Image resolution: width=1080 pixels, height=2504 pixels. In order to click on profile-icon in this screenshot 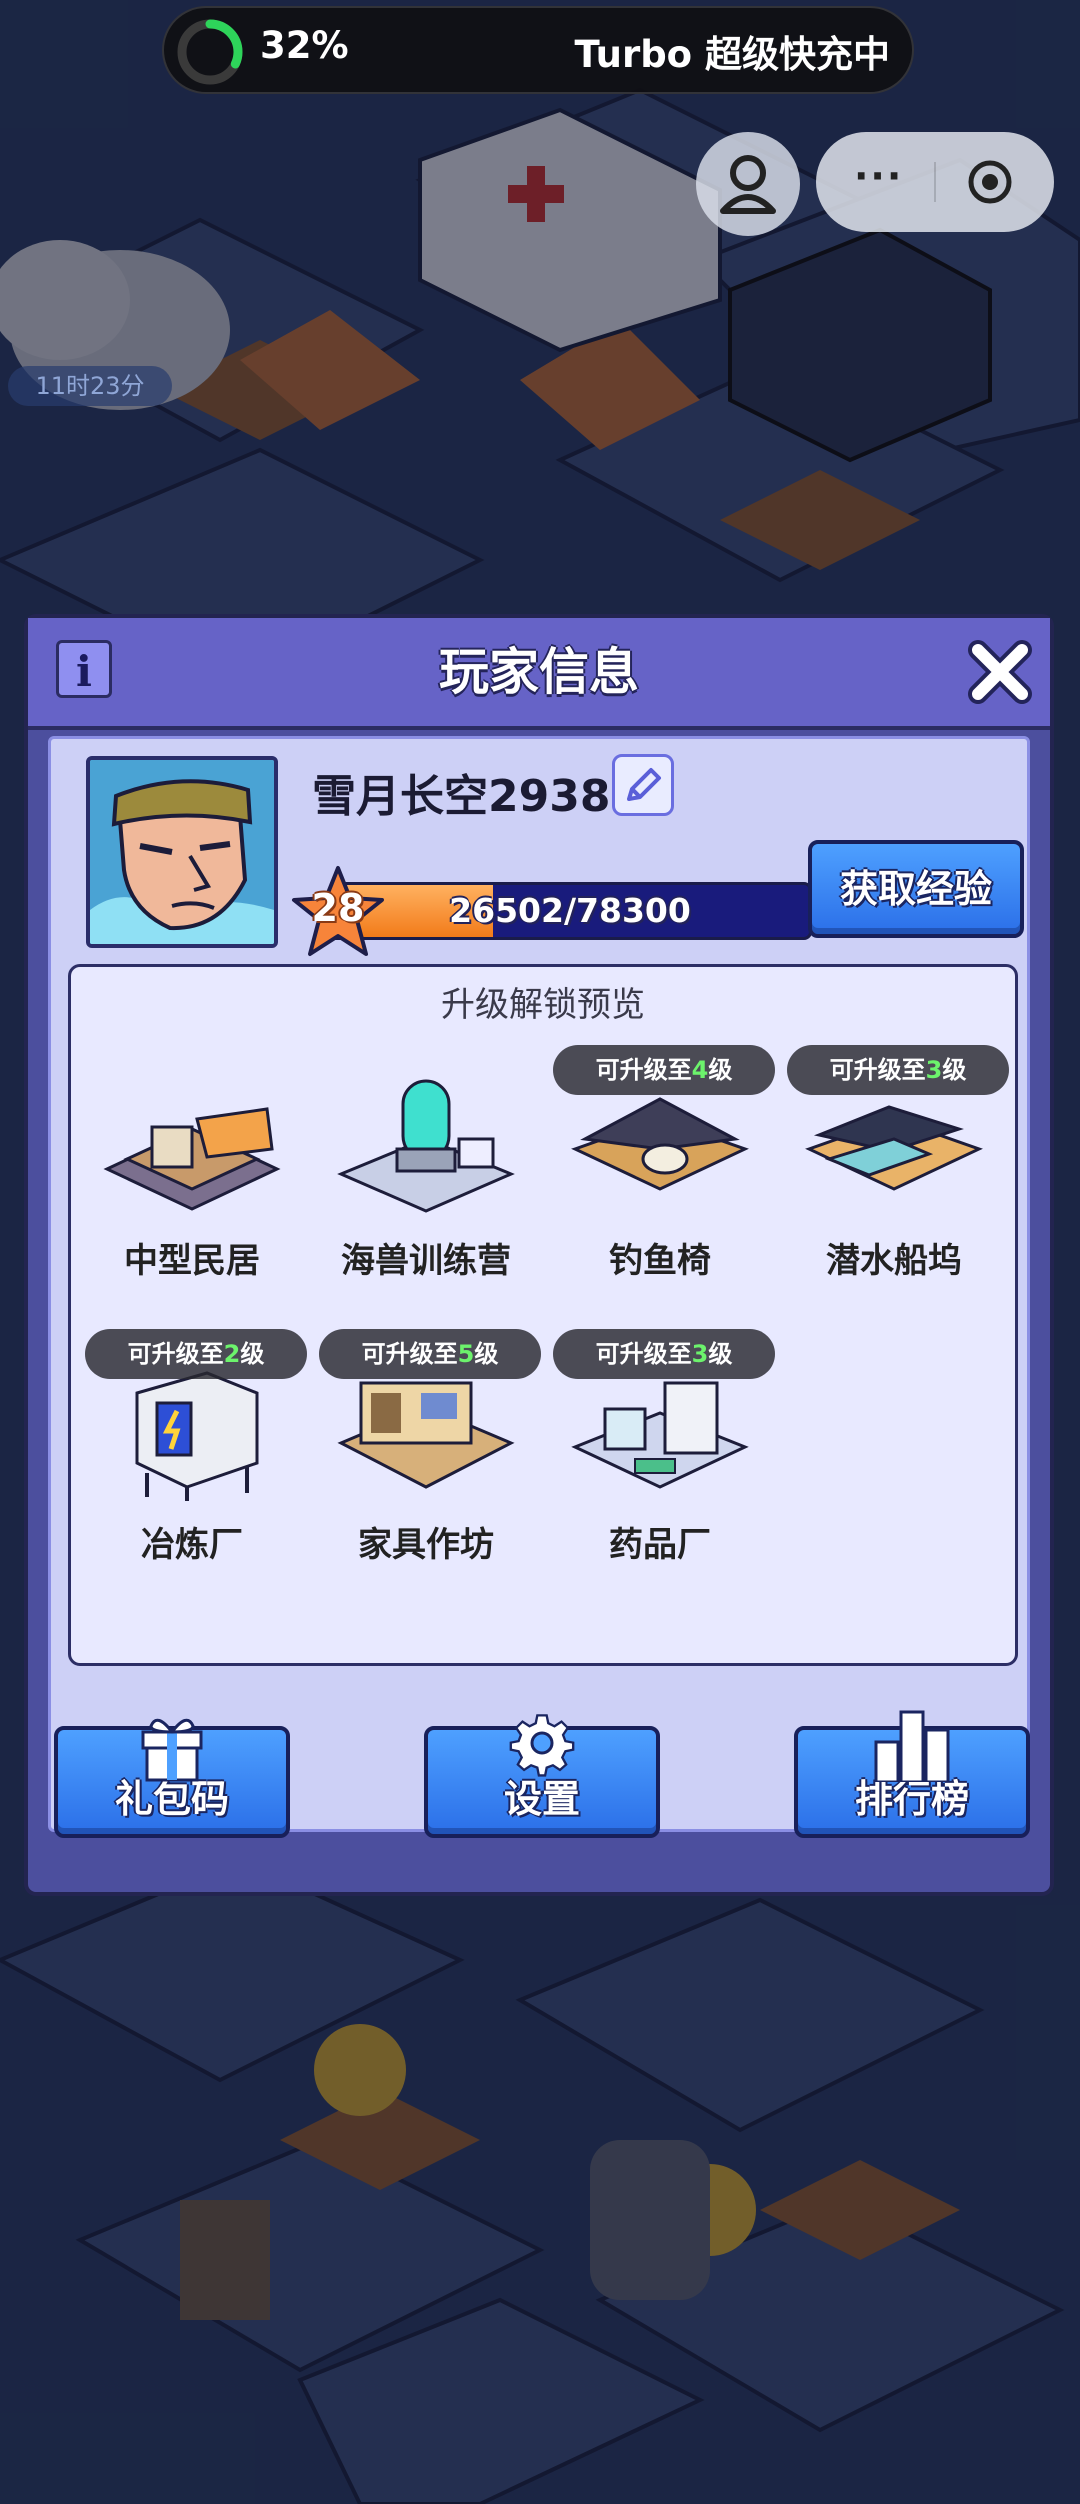, I will do `click(748, 184)`.